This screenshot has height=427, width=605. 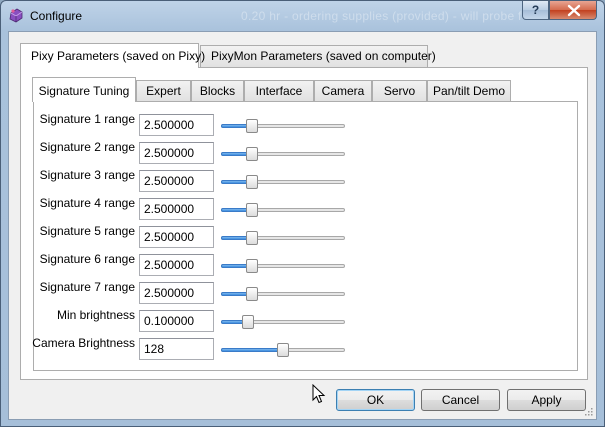 I want to click on param-label: Signature 6 range, so click(x=87, y=259).